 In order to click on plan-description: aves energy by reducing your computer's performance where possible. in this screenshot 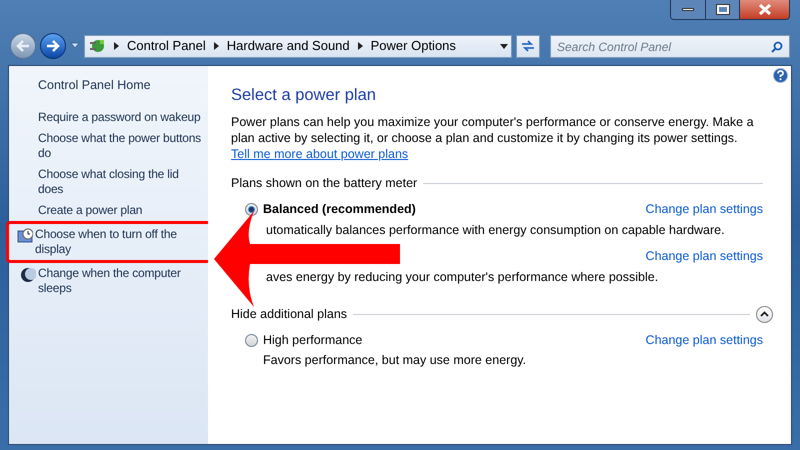, I will do `click(463, 277)`.